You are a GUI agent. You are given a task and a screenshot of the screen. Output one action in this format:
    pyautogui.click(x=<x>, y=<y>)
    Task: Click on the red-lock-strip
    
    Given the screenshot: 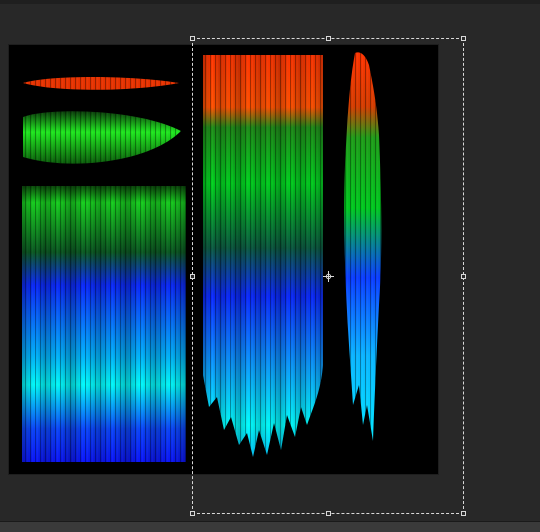 What is the action you would take?
    pyautogui.click(x=101, y=83)
    